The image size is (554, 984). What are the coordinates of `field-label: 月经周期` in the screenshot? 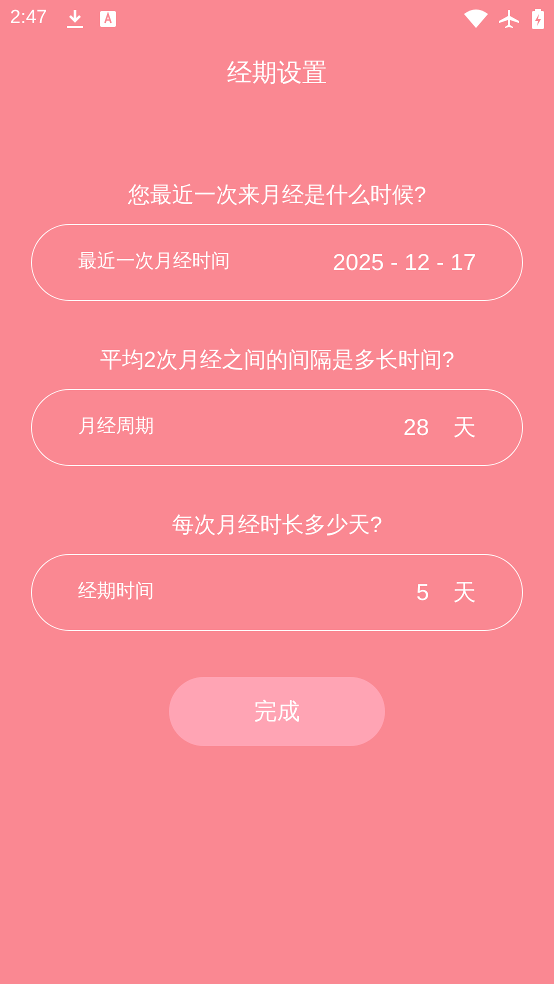 It's located at (116, 427).